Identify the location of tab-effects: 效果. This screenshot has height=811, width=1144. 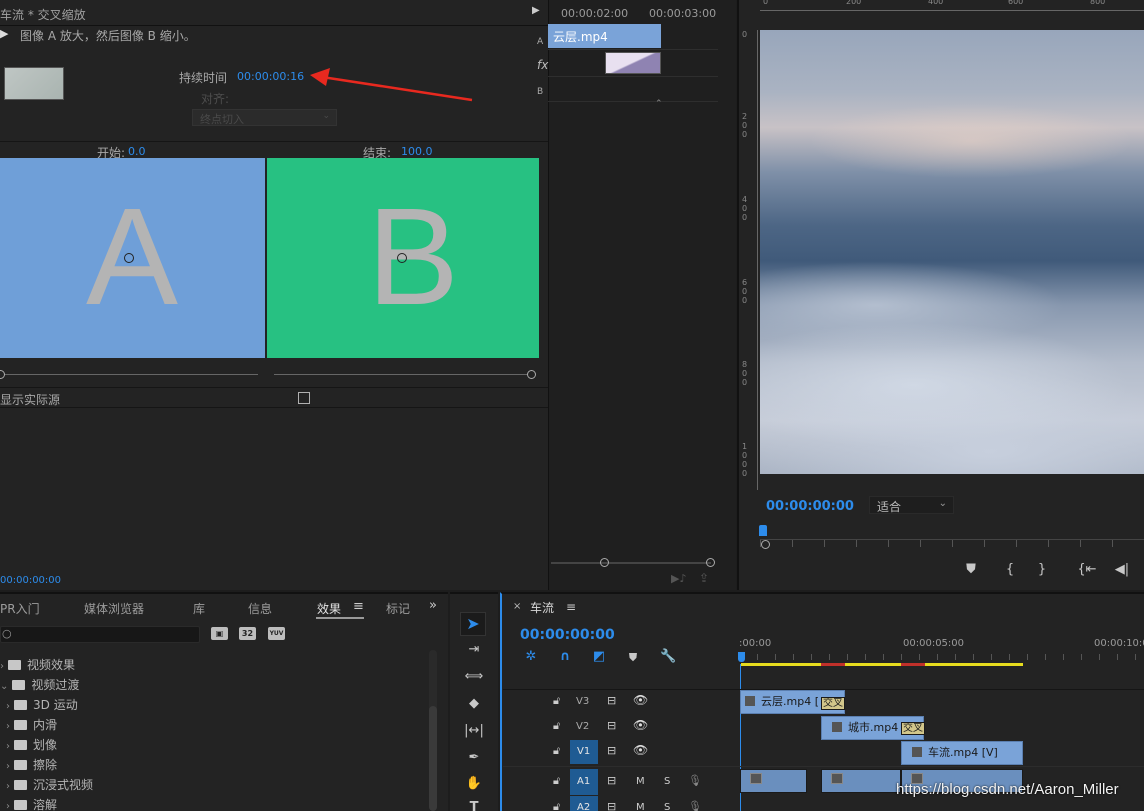
(329, 608).